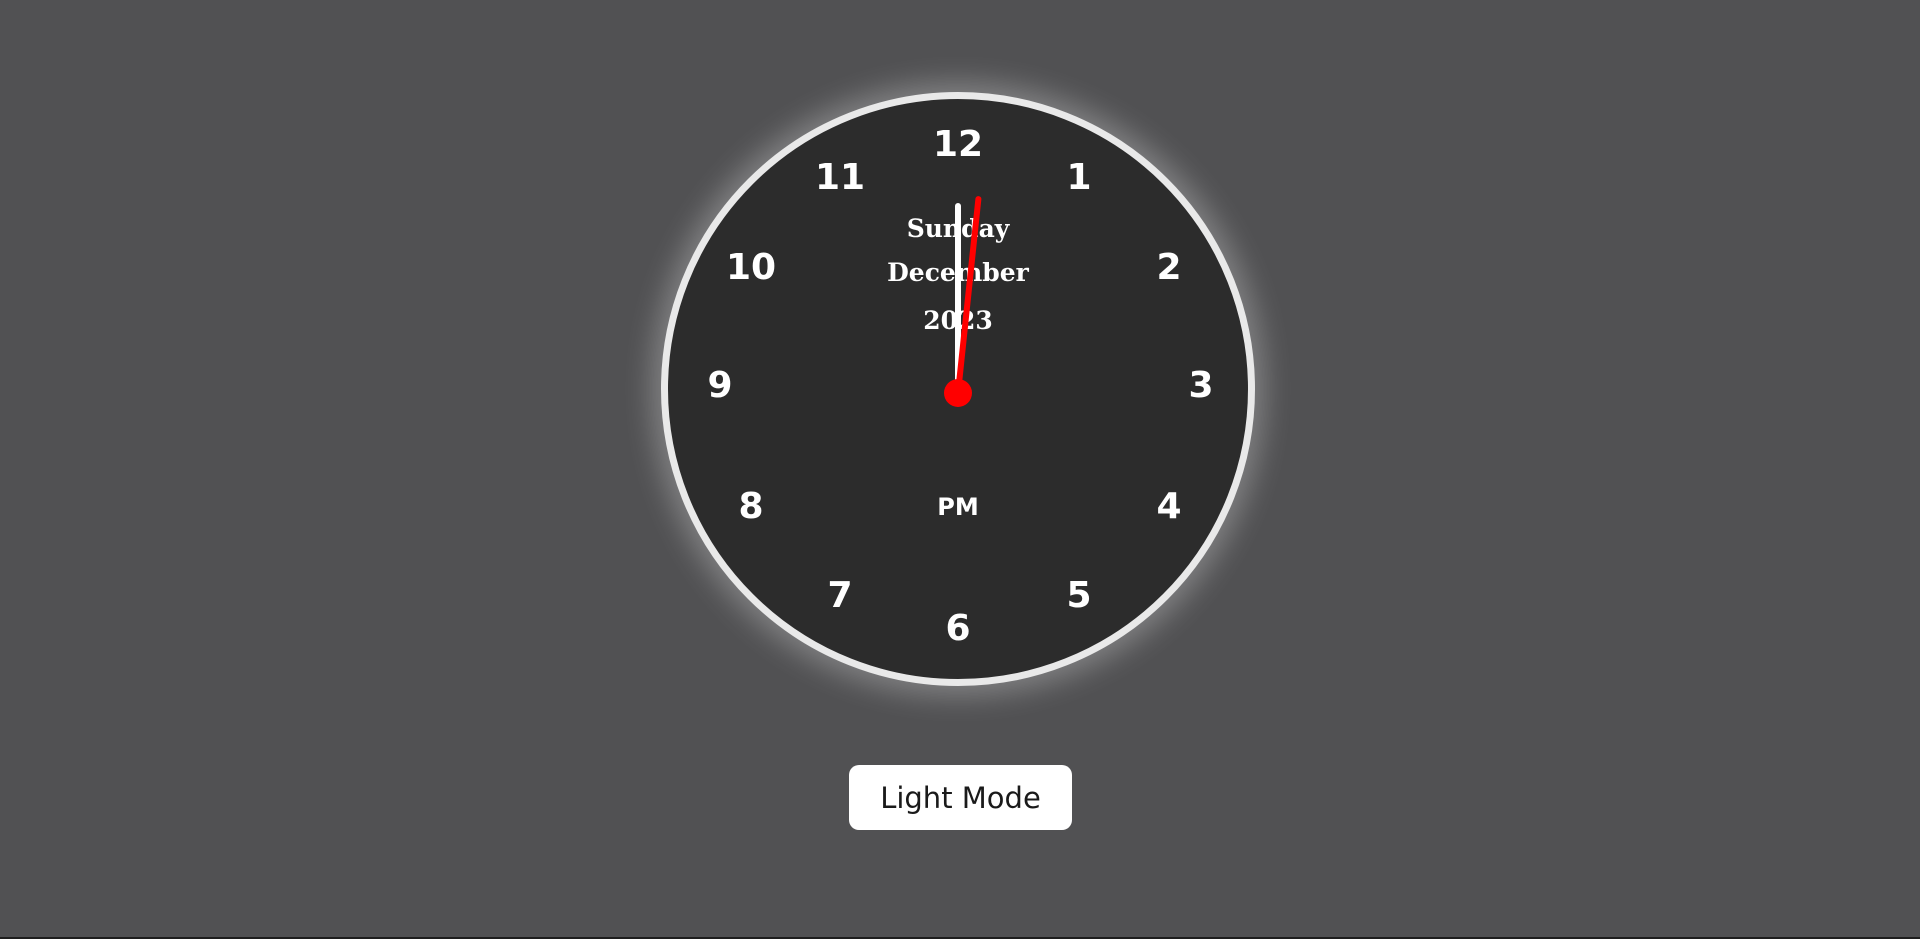  Describe the element at coordinates (1169, 506) in the screenshot. I see `clock-number-4: 4` at that location.